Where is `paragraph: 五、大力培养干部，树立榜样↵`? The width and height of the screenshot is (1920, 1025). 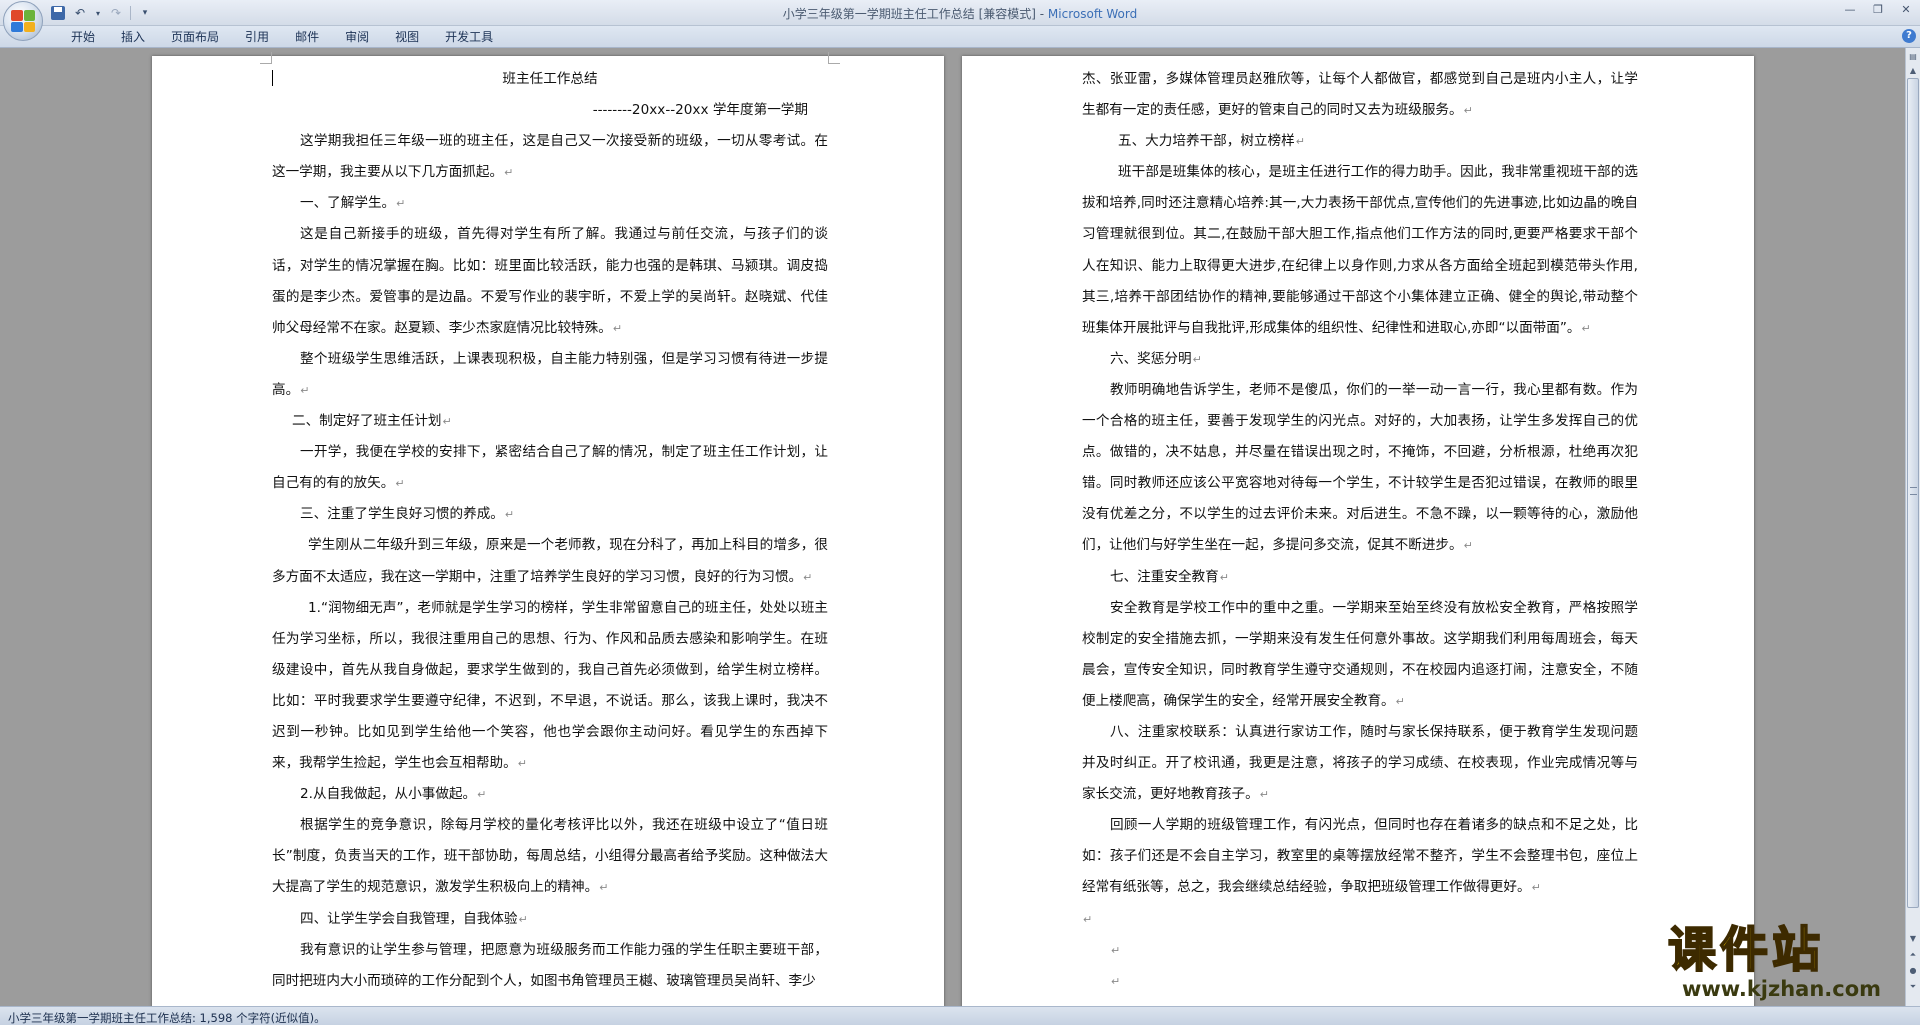 paragraph: 五、大力培养干部，树立榜样↵ is located at coordinates (1360, 141).